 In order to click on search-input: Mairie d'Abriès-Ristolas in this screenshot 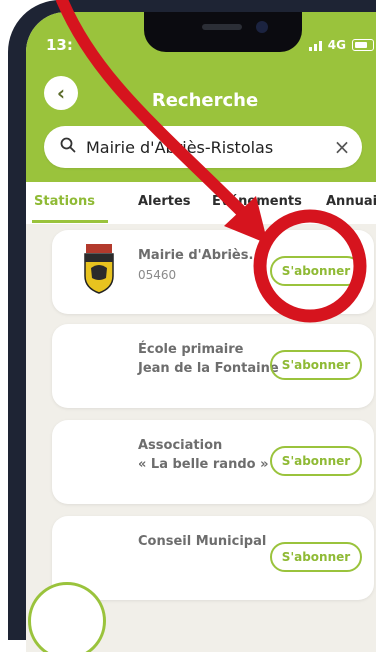, I will do `click(204, 147)`.